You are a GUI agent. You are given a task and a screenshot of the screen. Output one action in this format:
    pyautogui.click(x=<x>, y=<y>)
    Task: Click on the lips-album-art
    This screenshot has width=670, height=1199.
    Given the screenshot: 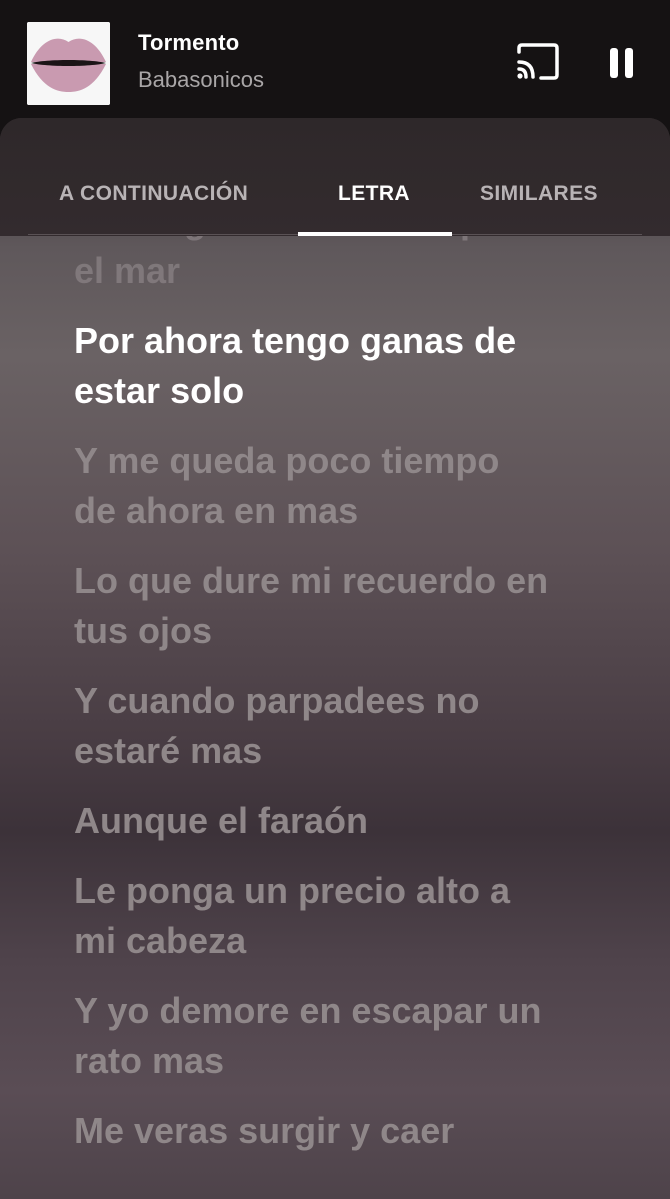 What is the action you would take?
    pyautogui.click(x=68, y=63)
    